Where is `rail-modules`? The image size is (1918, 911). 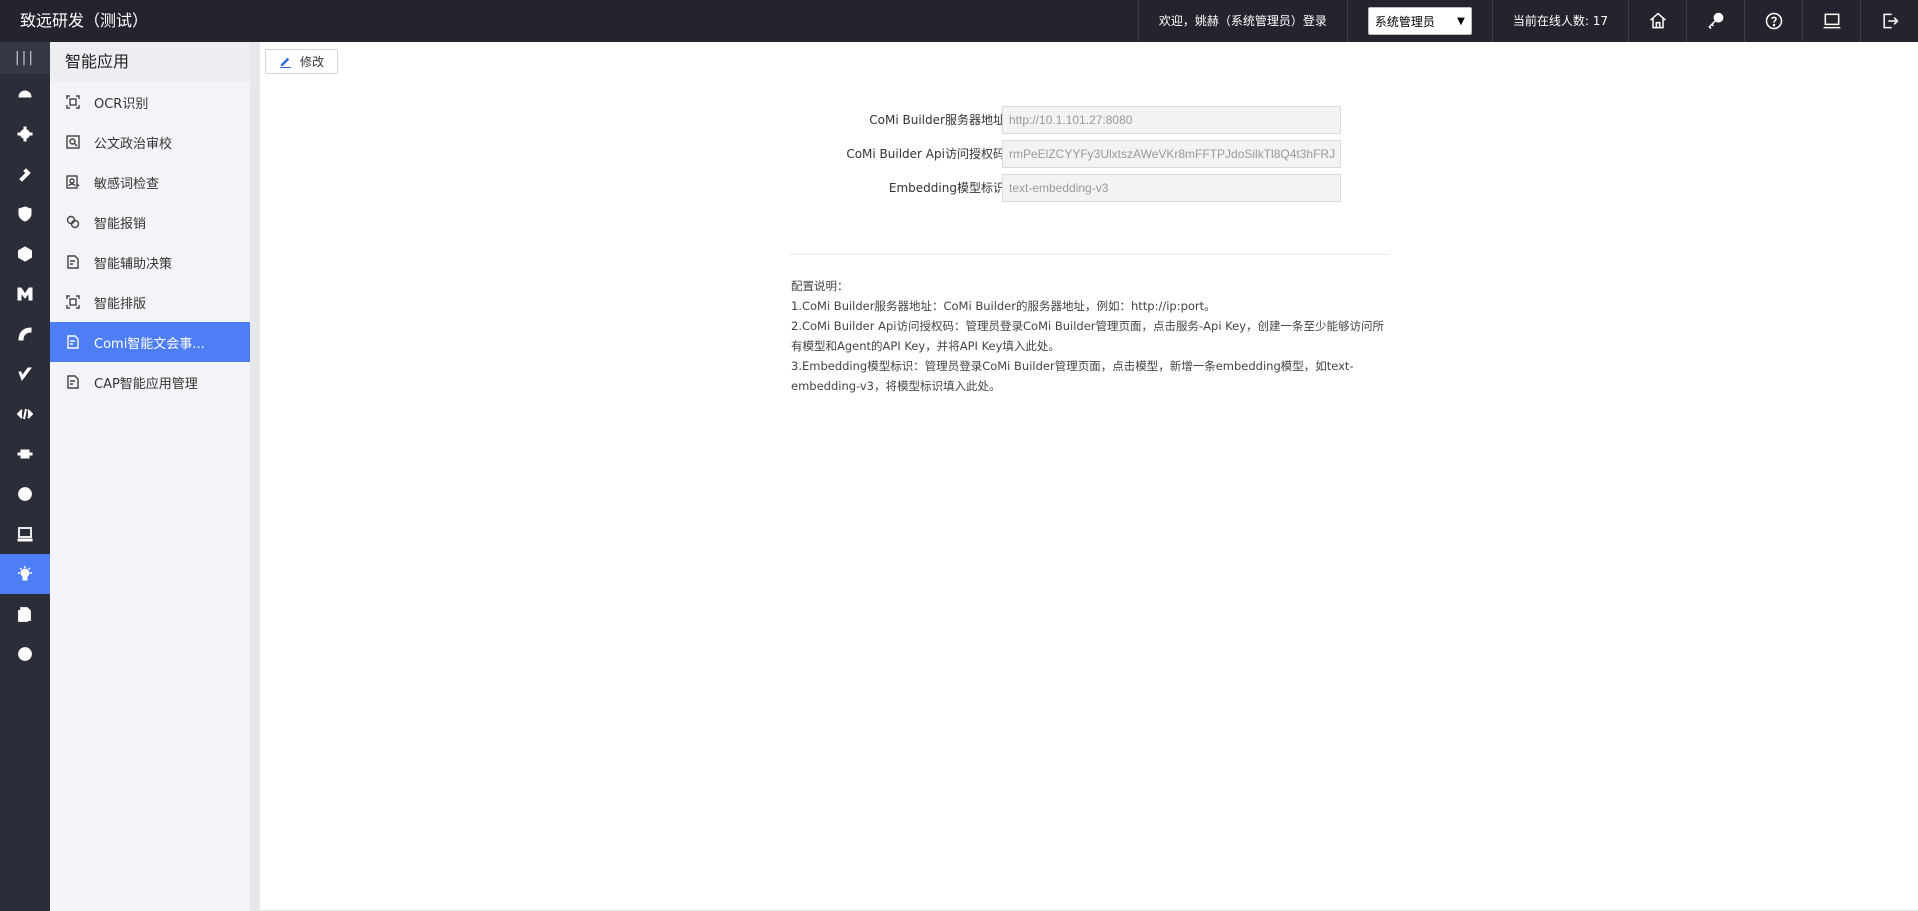
rail-modules is located at coordinates (25, 254).